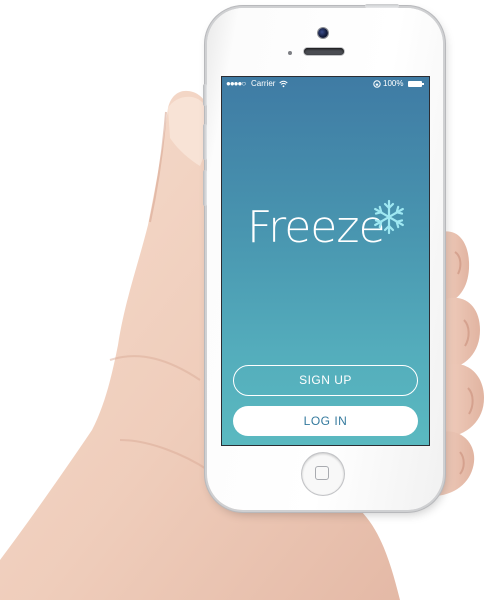  I want to click on volume-up-button, so click(205, 142).